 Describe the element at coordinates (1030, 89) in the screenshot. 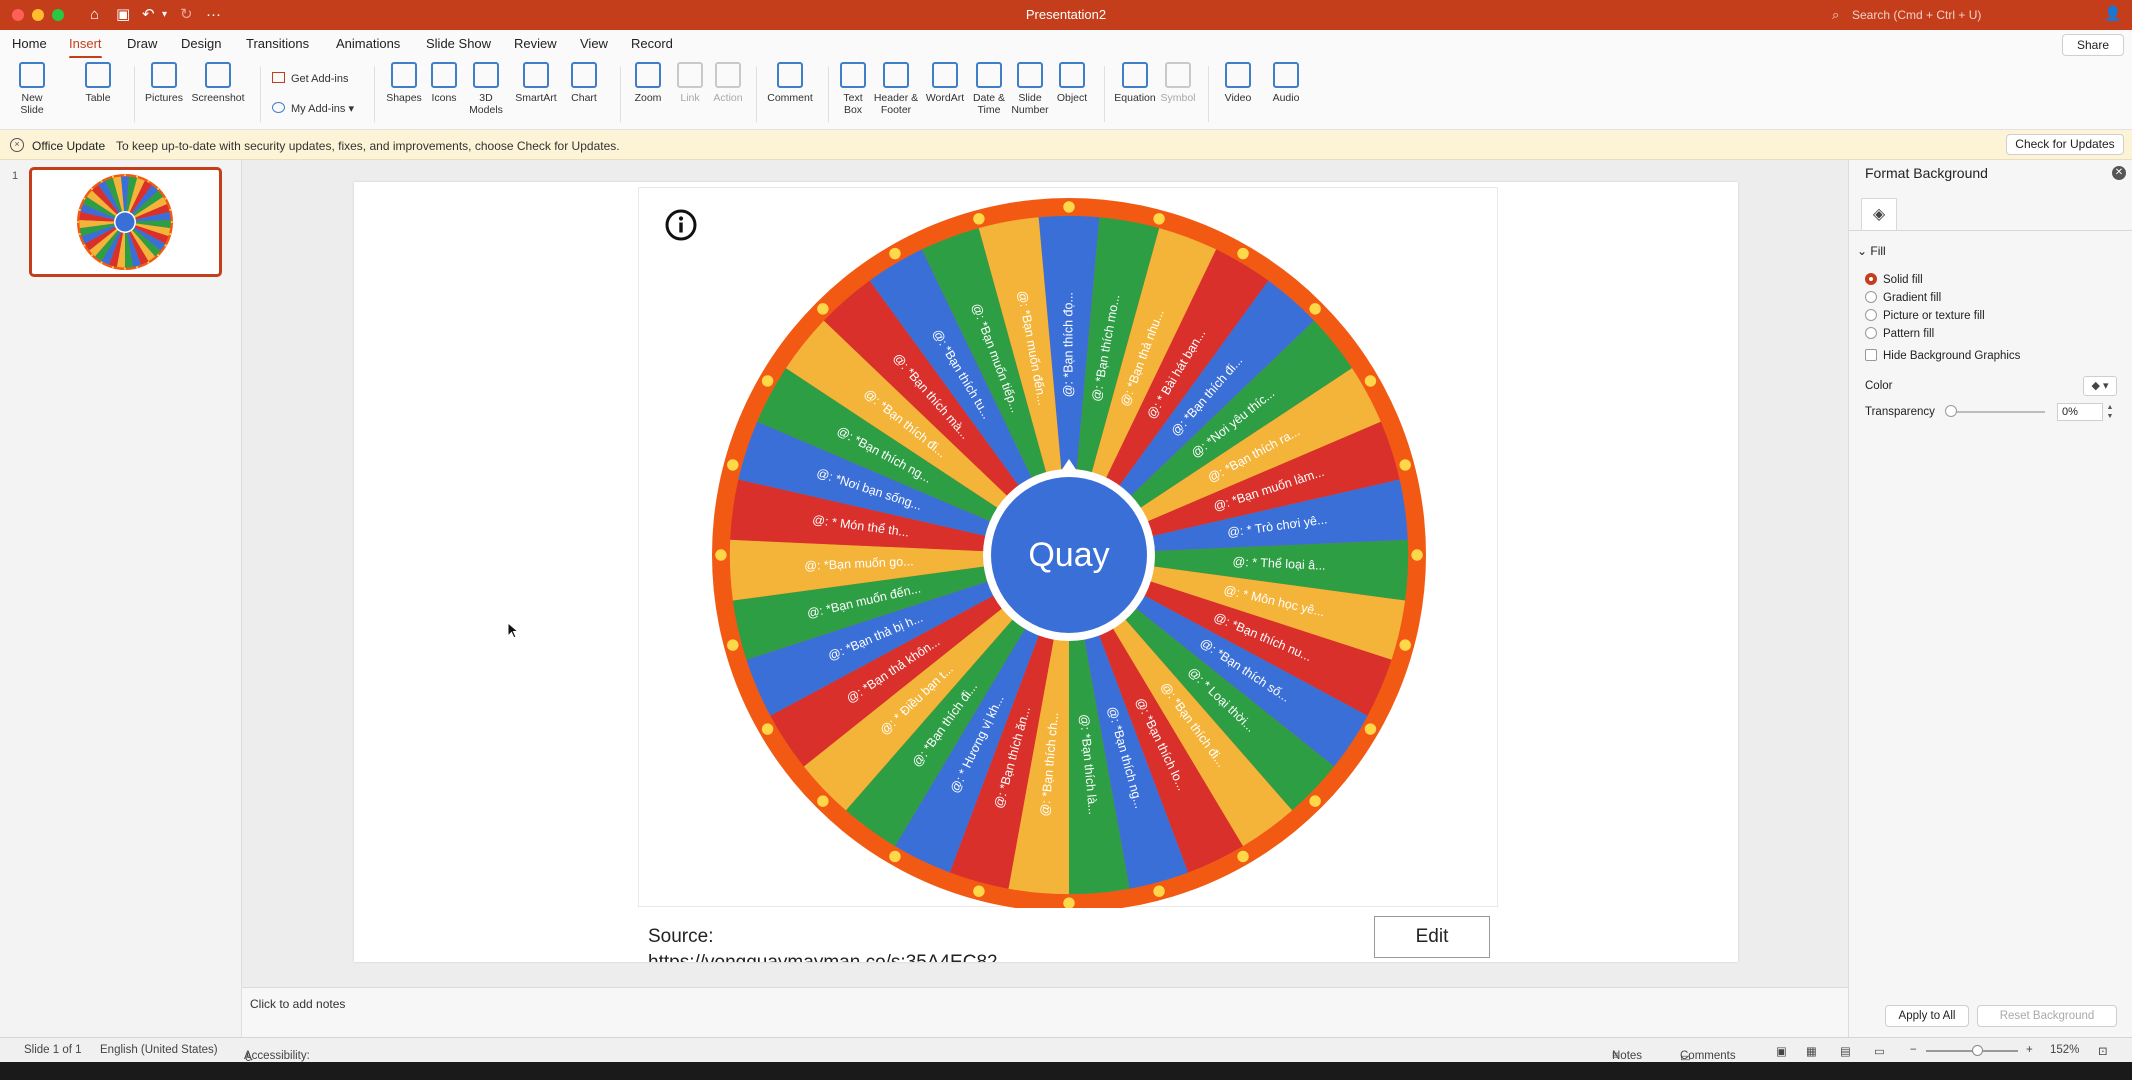

I see `slide-number-button: Slide Number` at that location.